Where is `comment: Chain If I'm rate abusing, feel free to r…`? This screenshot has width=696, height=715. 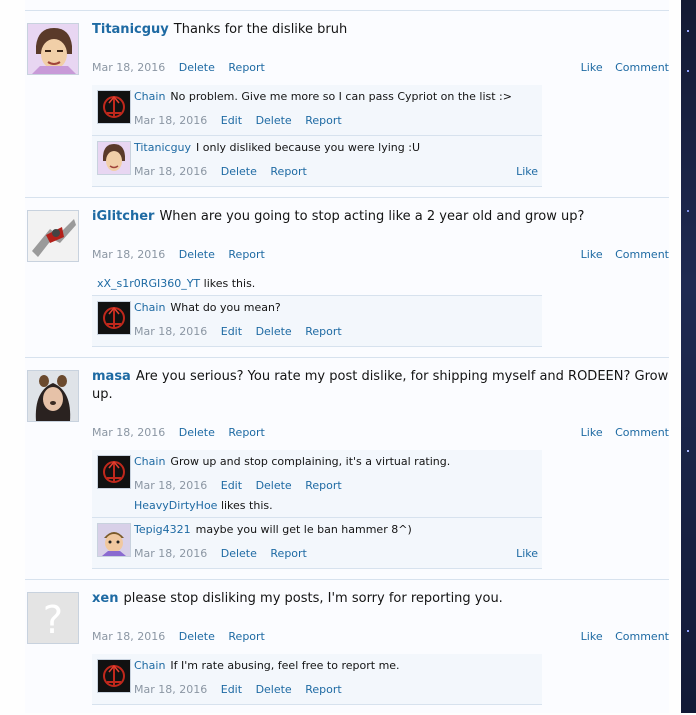
comment: Chain If I'm rate abusing, feel free to r… is located at coordinates (317, 679).